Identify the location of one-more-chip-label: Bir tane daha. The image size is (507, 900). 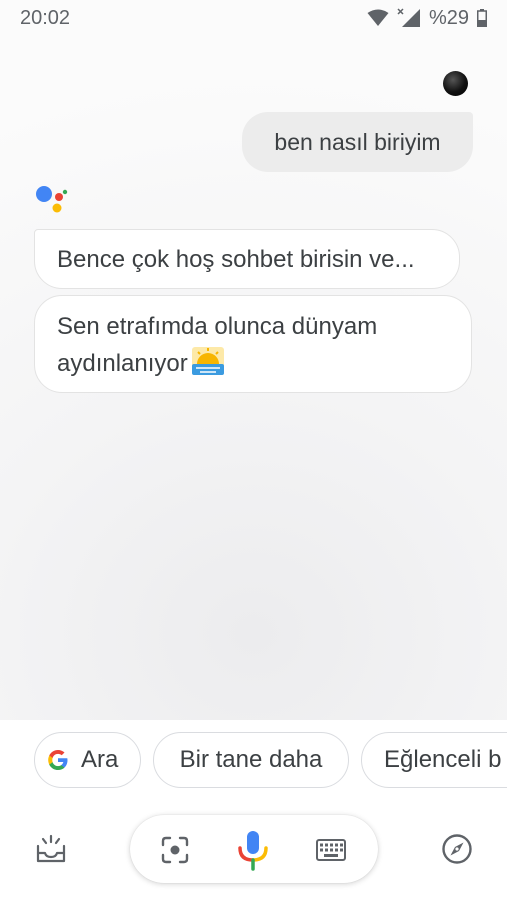
(251, 759).